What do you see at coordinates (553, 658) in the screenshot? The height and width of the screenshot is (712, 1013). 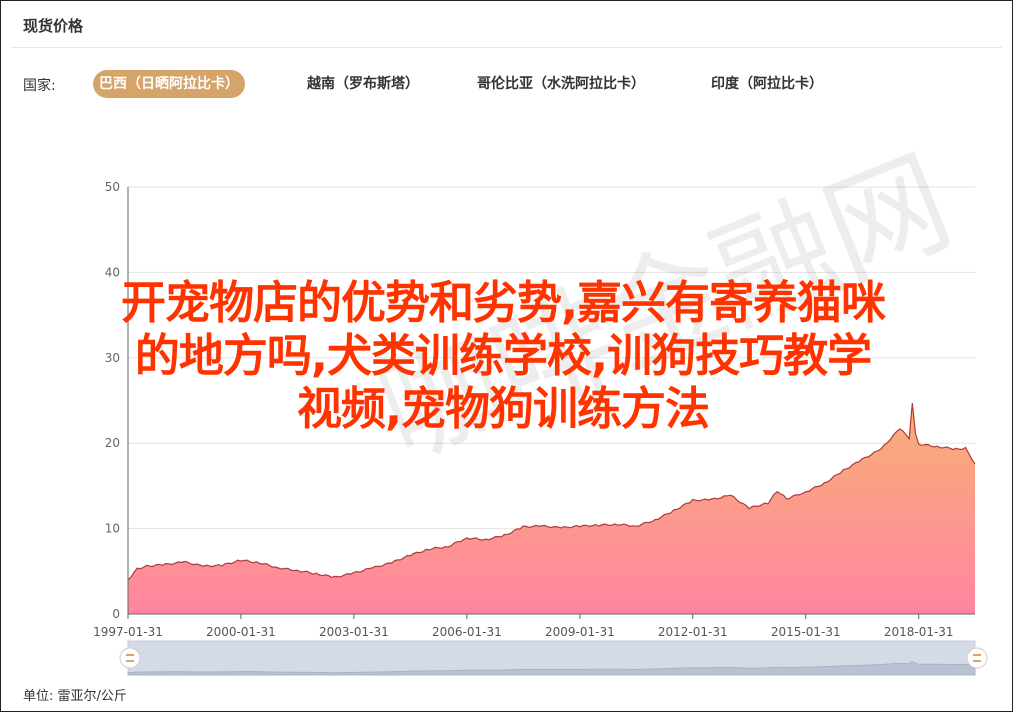 I see `zoom-slider` at bounding box center [553, 658].